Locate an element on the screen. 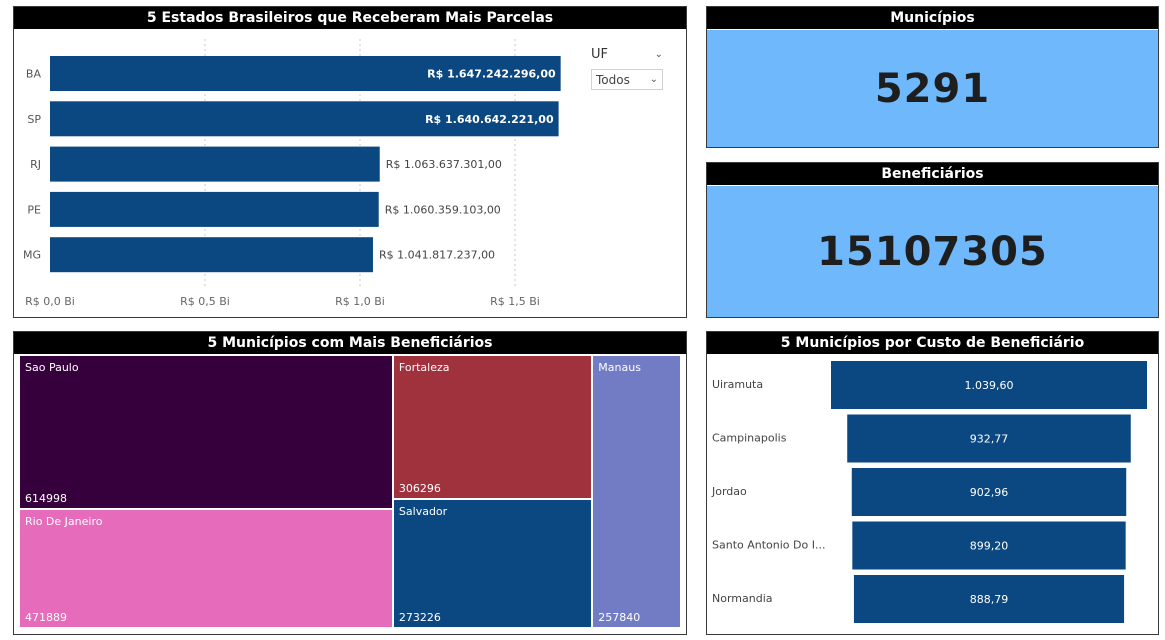  beneficiarios-card: Beneficiários 15107305 is located at coordinates (932, 240).